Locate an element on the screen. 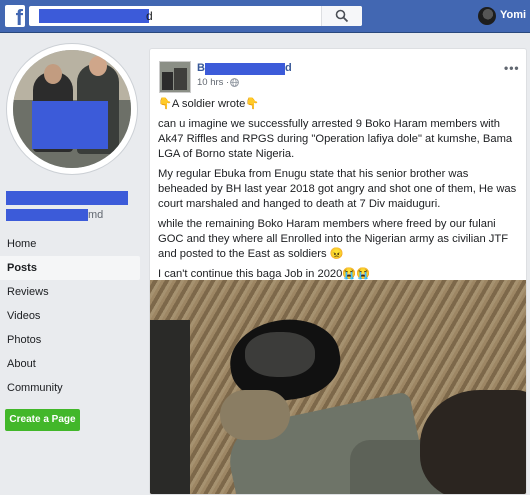 This screenshot has height=495, width=530. avatar is located at coordinates (487, 16).